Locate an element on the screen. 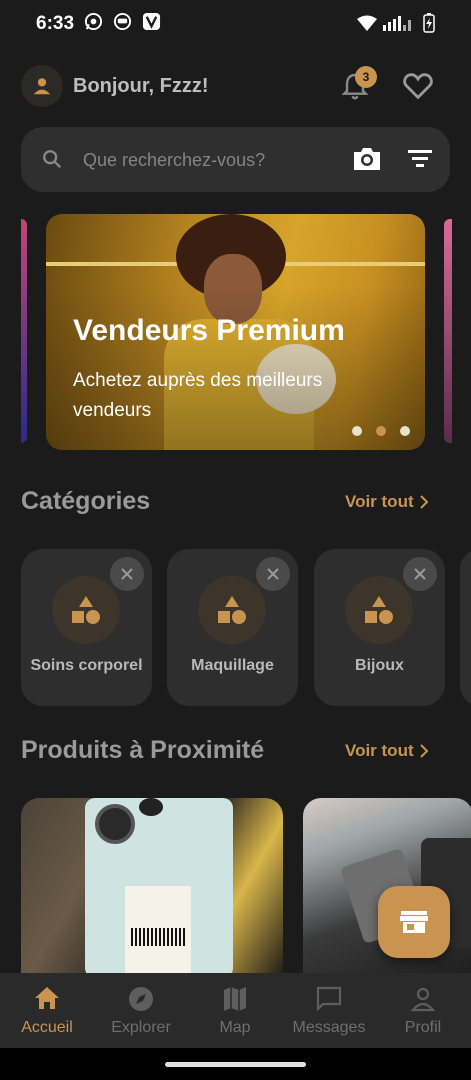 This screenshot has height=1080, width=471. carousel-dot-active is located at coordinates (381, 431).